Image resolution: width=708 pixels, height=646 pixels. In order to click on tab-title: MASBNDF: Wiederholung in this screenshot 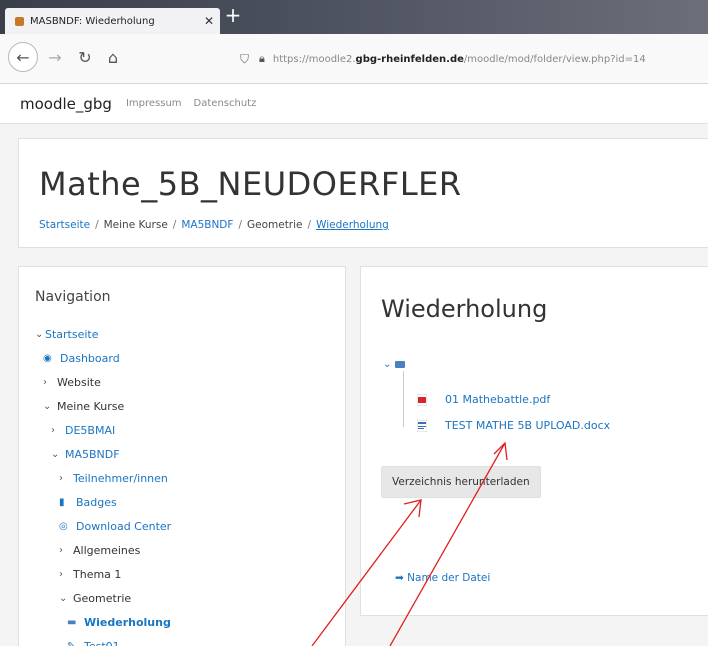, I will do `click(92, 21)`.